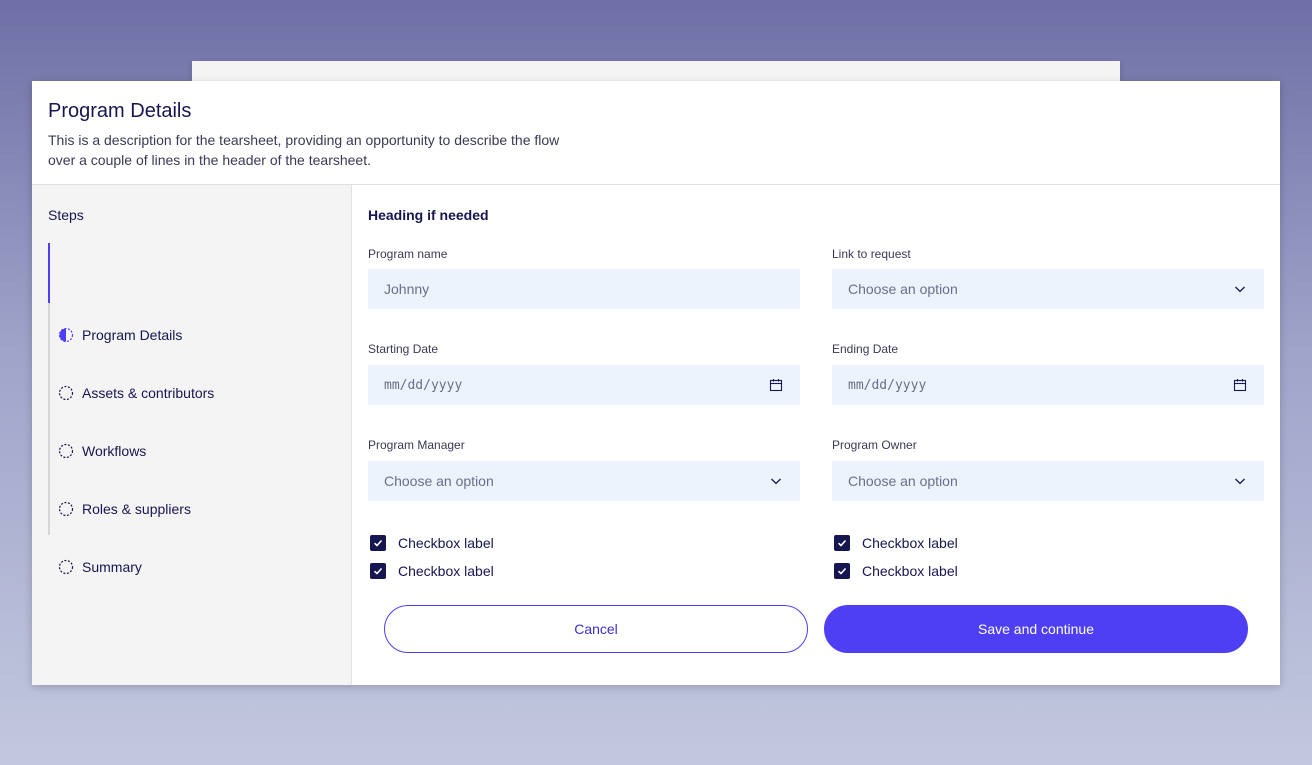 The height and width of the screenshot is (765, 1312). I want to click on checkbox-4: Checkbox label, so click(896, 571).